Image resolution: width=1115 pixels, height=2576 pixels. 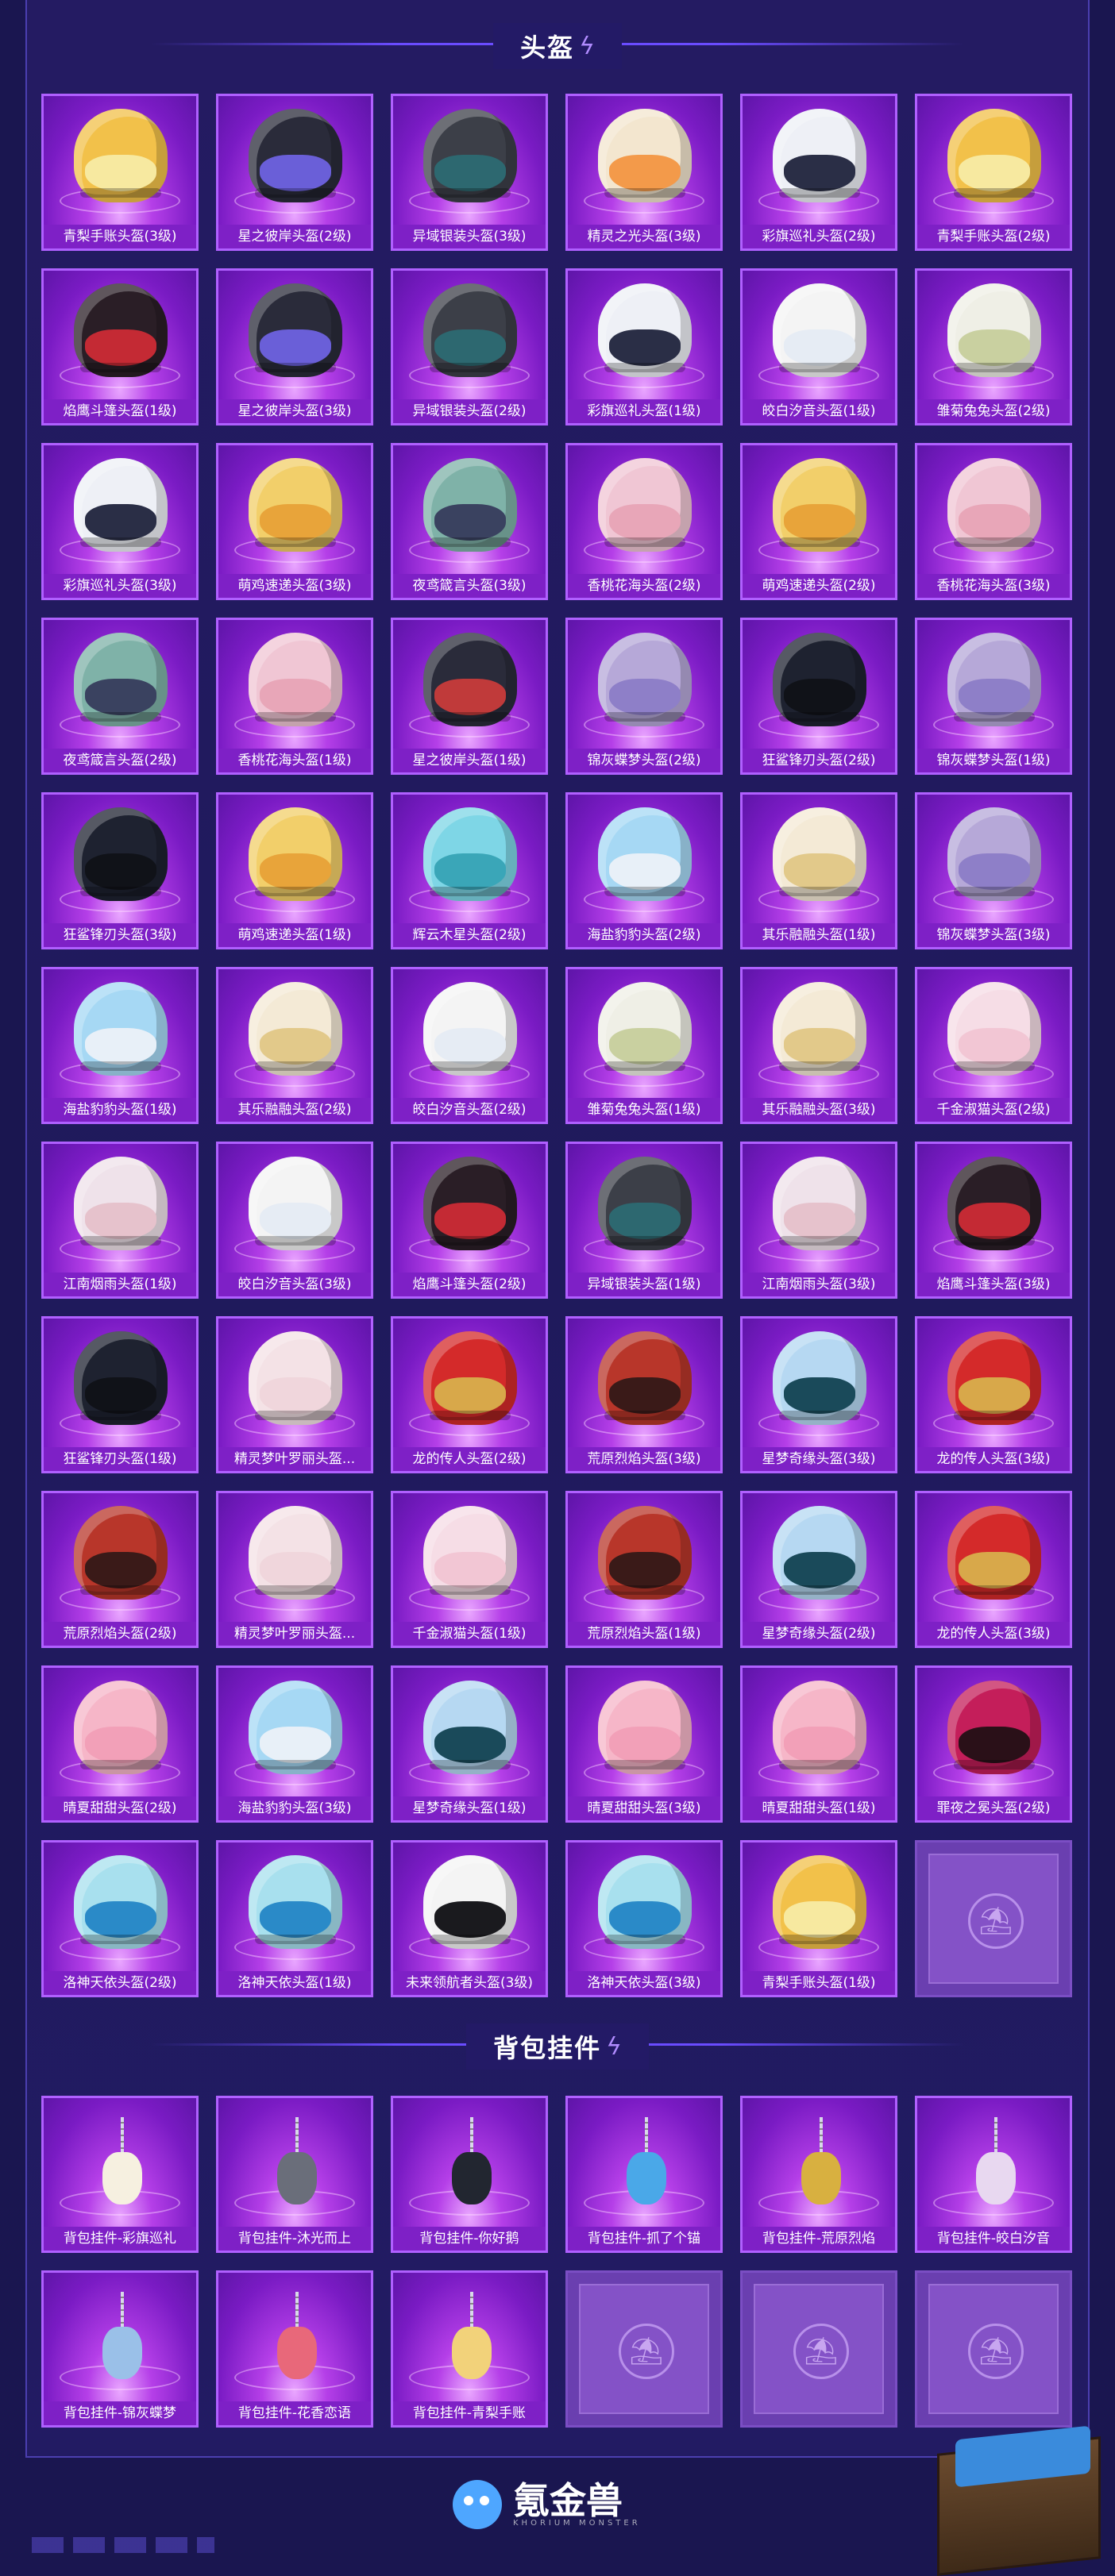 What do you see at coordinates (818, 1394) in the screenshot?
I see `helmet-card: 星梦奇缘头盔(3级)` at bounding box center [818, 1394].